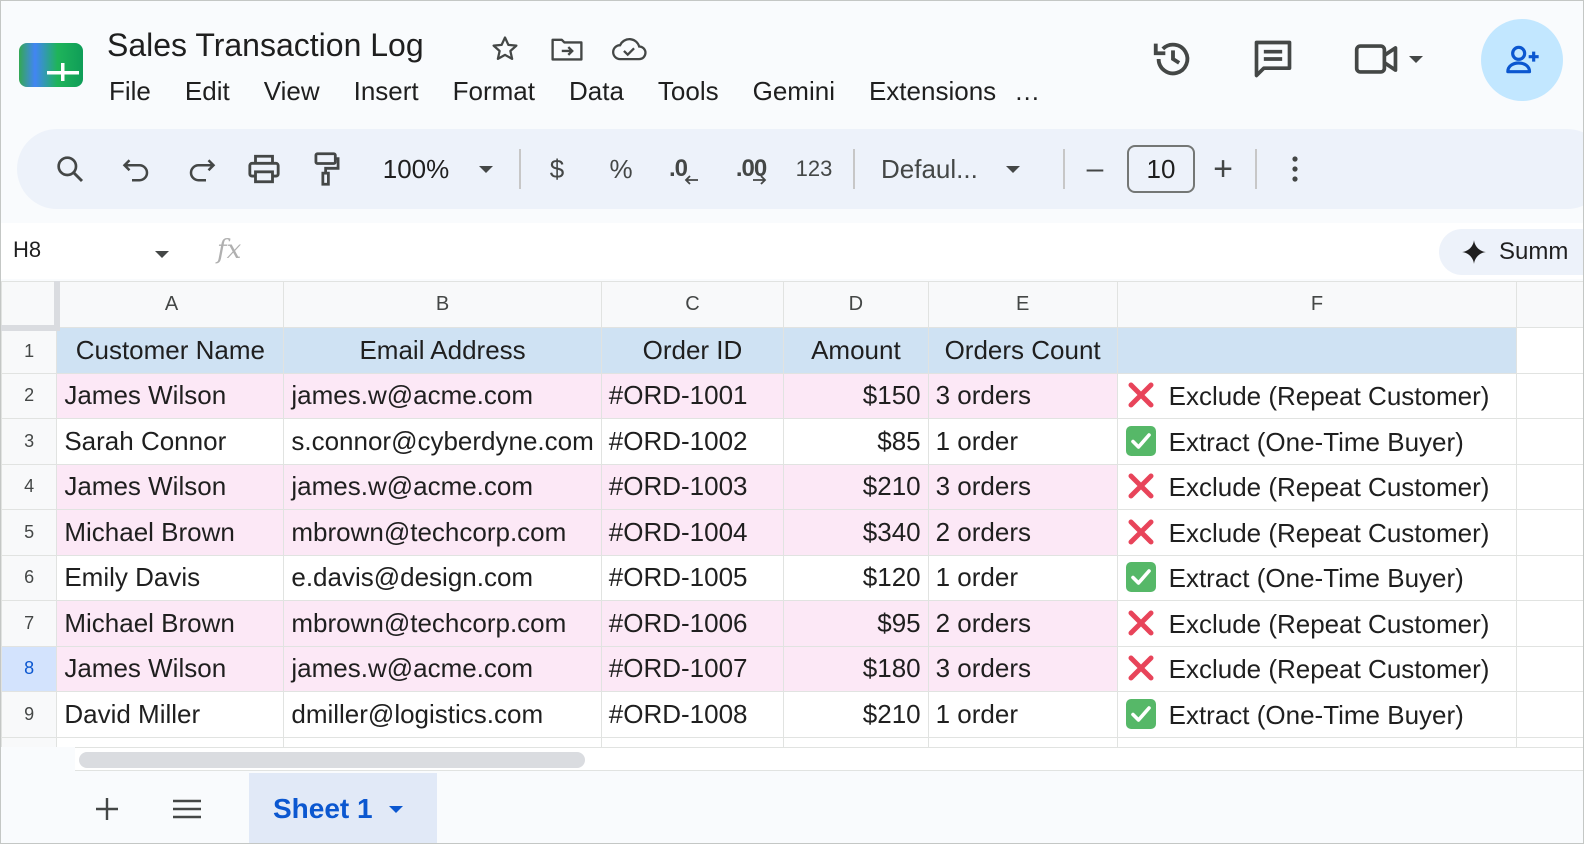 Image resolution: width=1584 pixels, height=844 pixels. What do you see at coordinates (130, 91) in the screenshot?
I see `menu-file: File` at bounding box center [130, 91].